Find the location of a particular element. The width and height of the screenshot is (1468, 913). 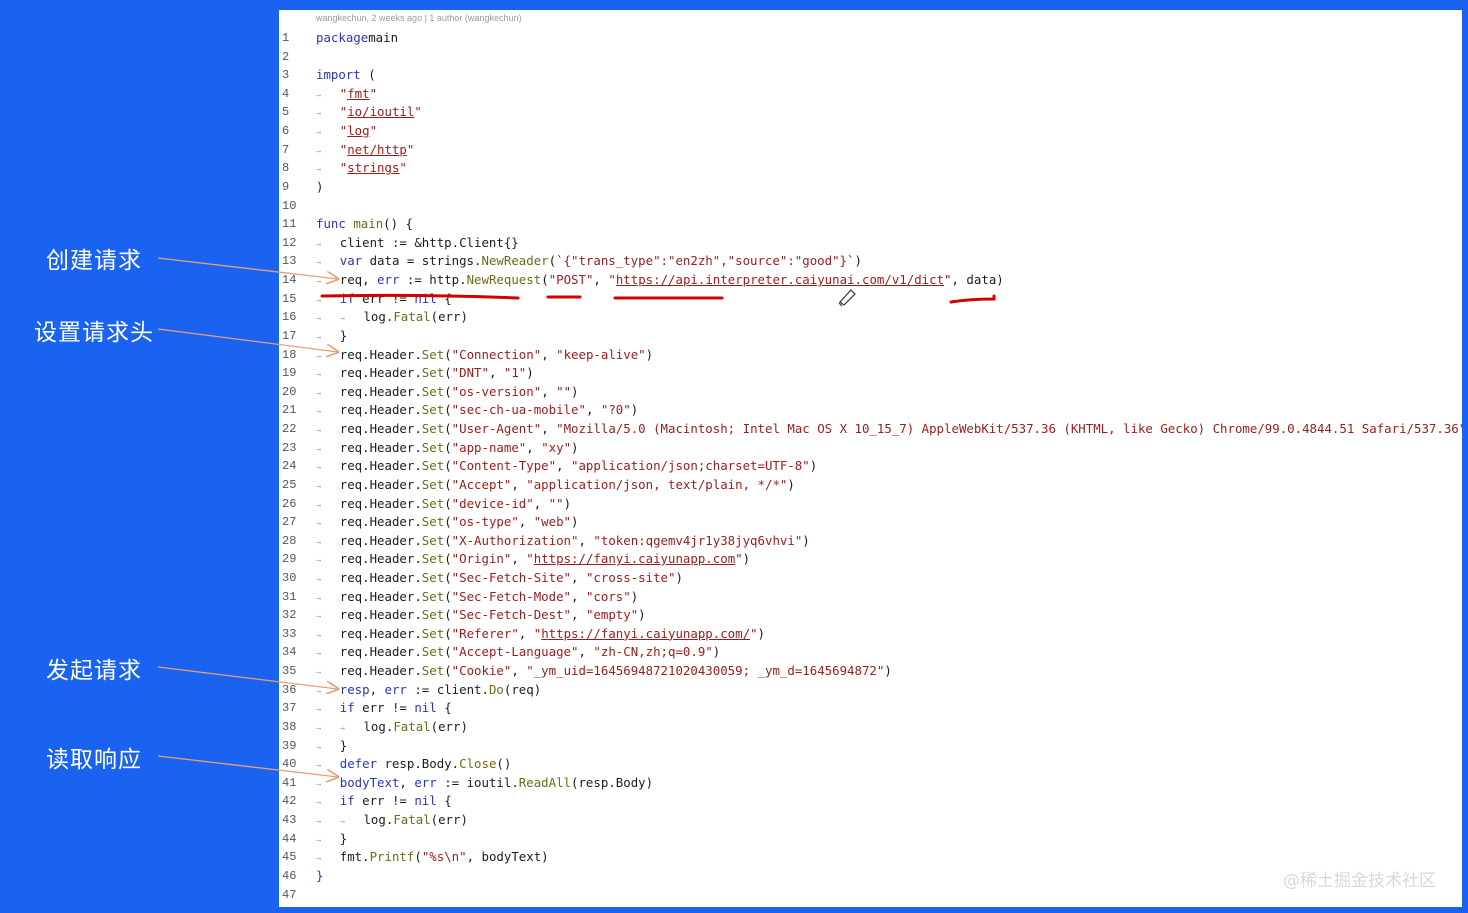

annotation-set-headers: 设置请求头 is located at coordinates (94, 333).